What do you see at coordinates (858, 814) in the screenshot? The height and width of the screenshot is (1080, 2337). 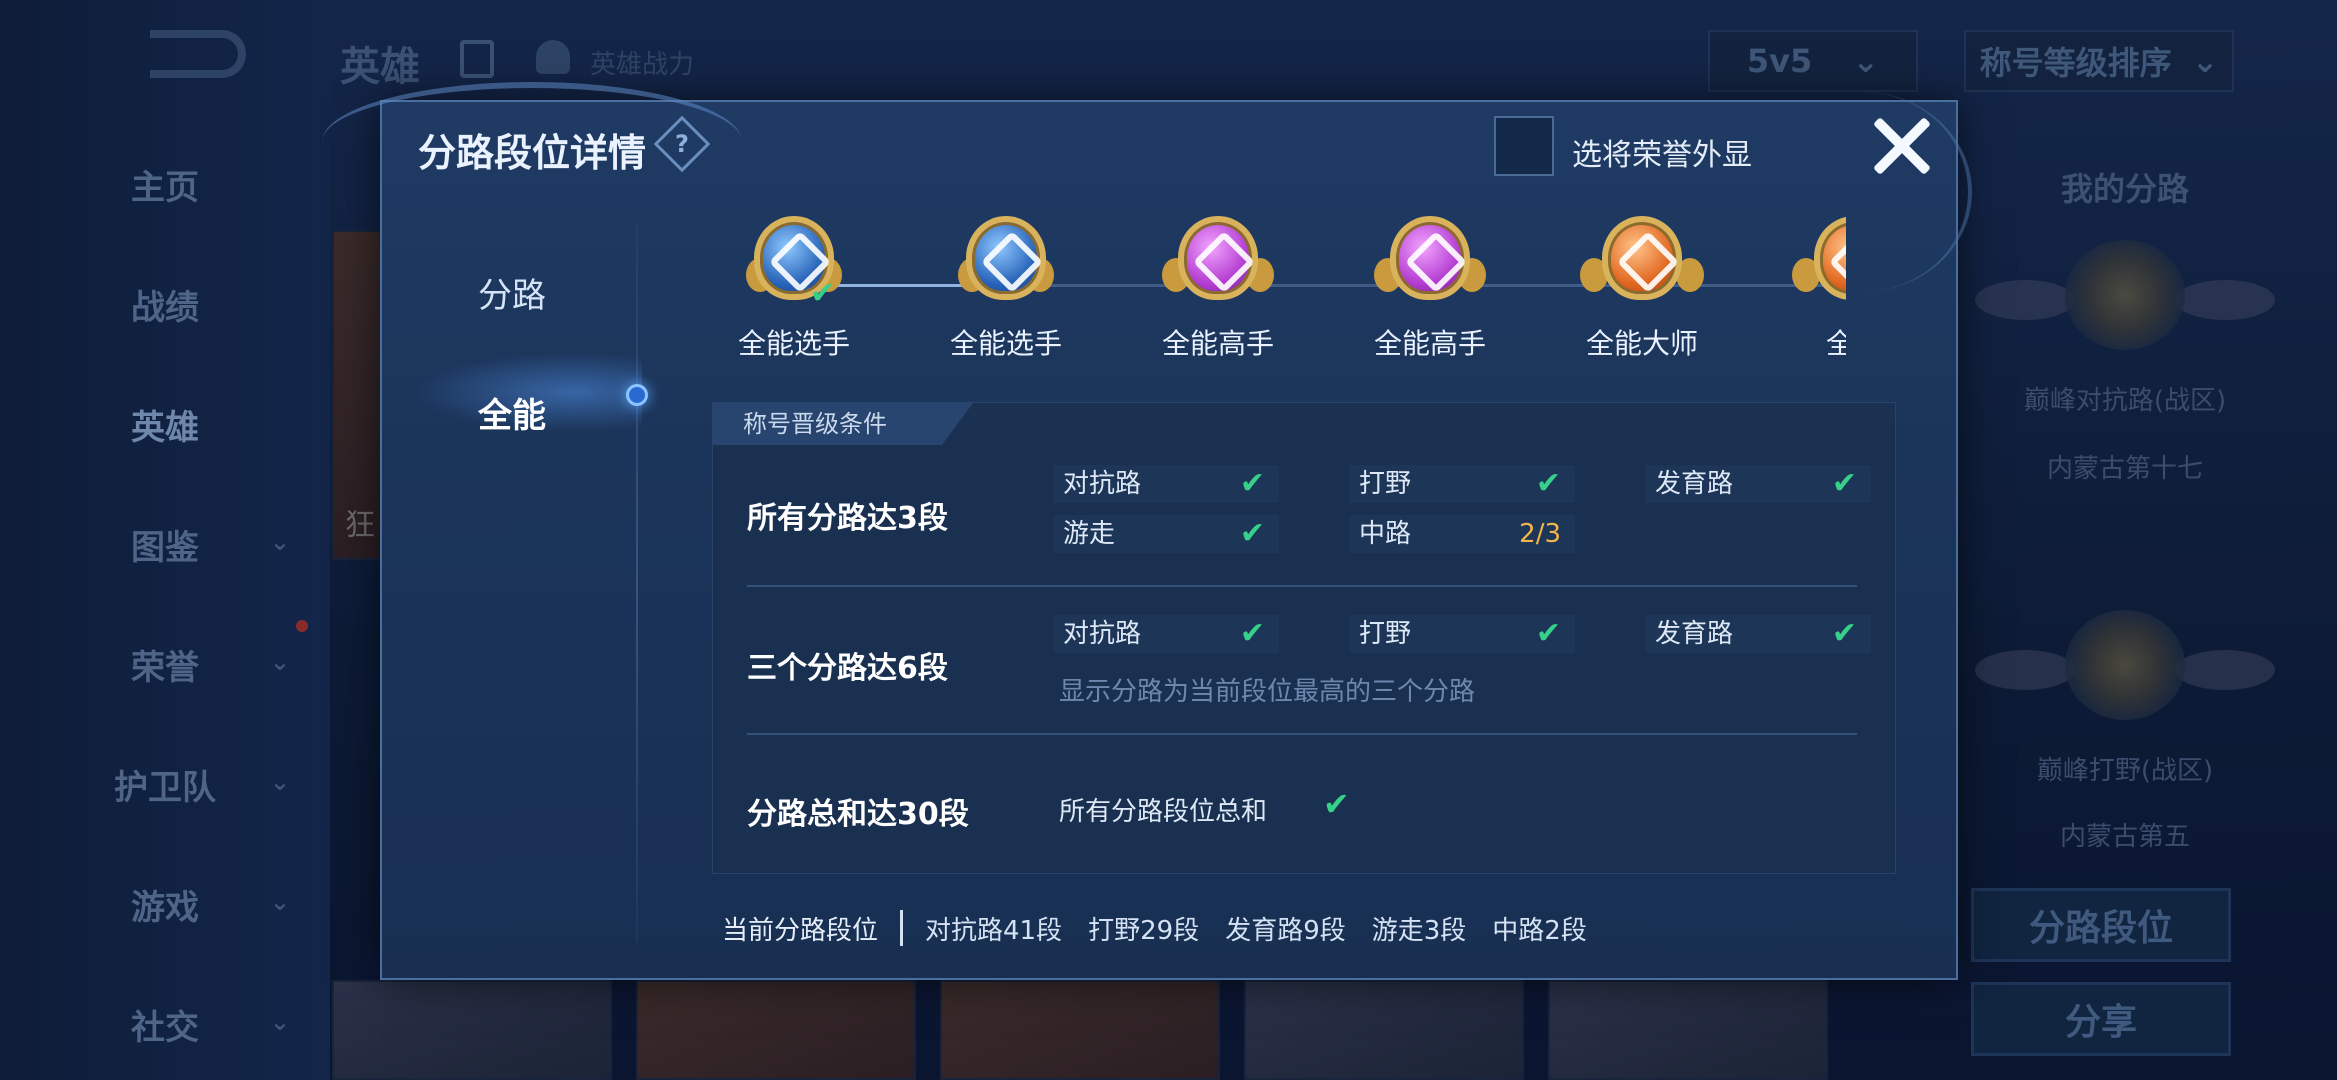 I see `condition-title: 分路总和达30段` at bounding box center [858, 814].